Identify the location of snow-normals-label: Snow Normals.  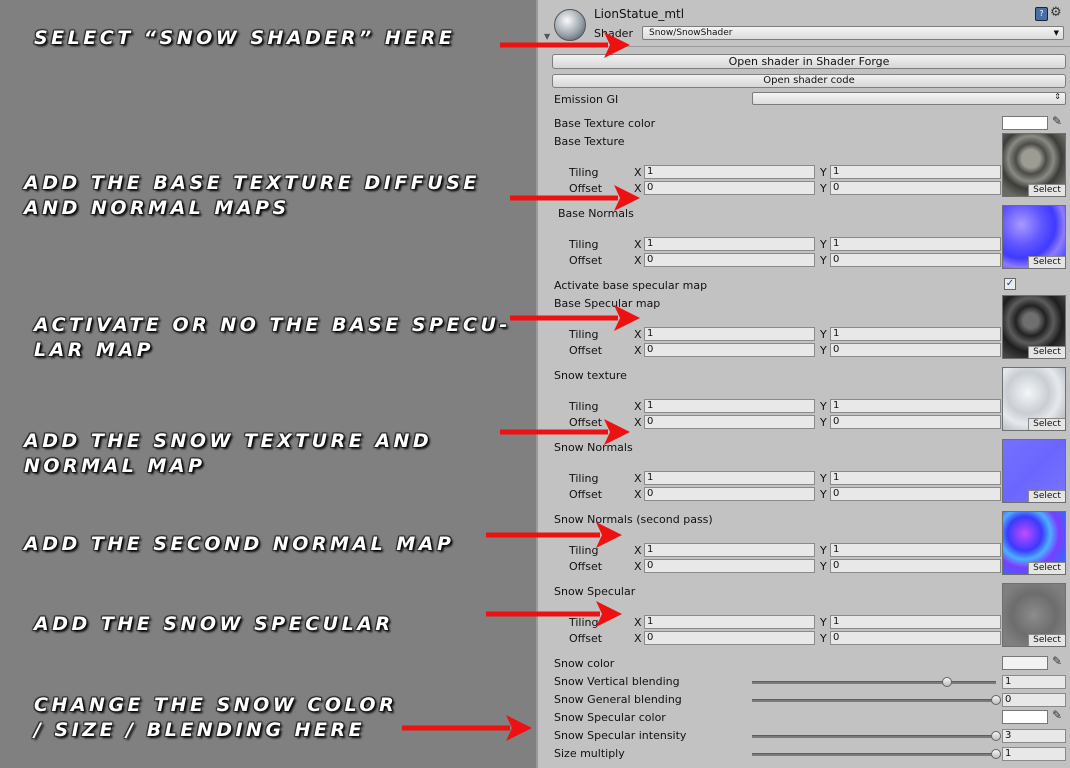
(593, 447).